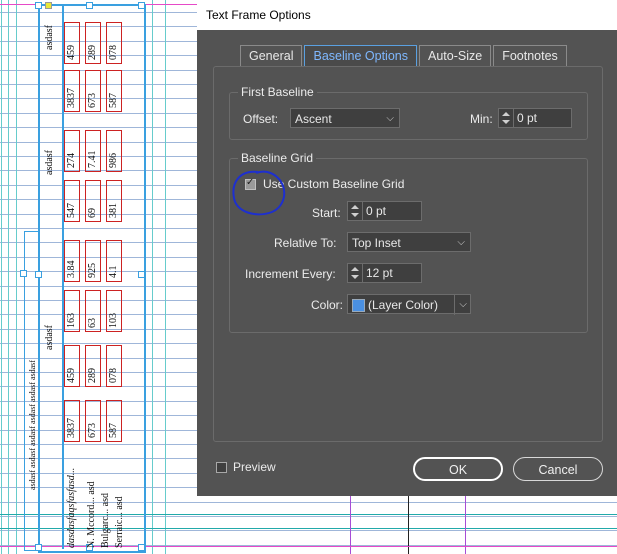 This screenshot has width=617, height=554. What do you see at coordinates (407, 15) in the screenshot?
I see `dialog-title-bar: Text Frame Options` at bounding box center [407, 15].